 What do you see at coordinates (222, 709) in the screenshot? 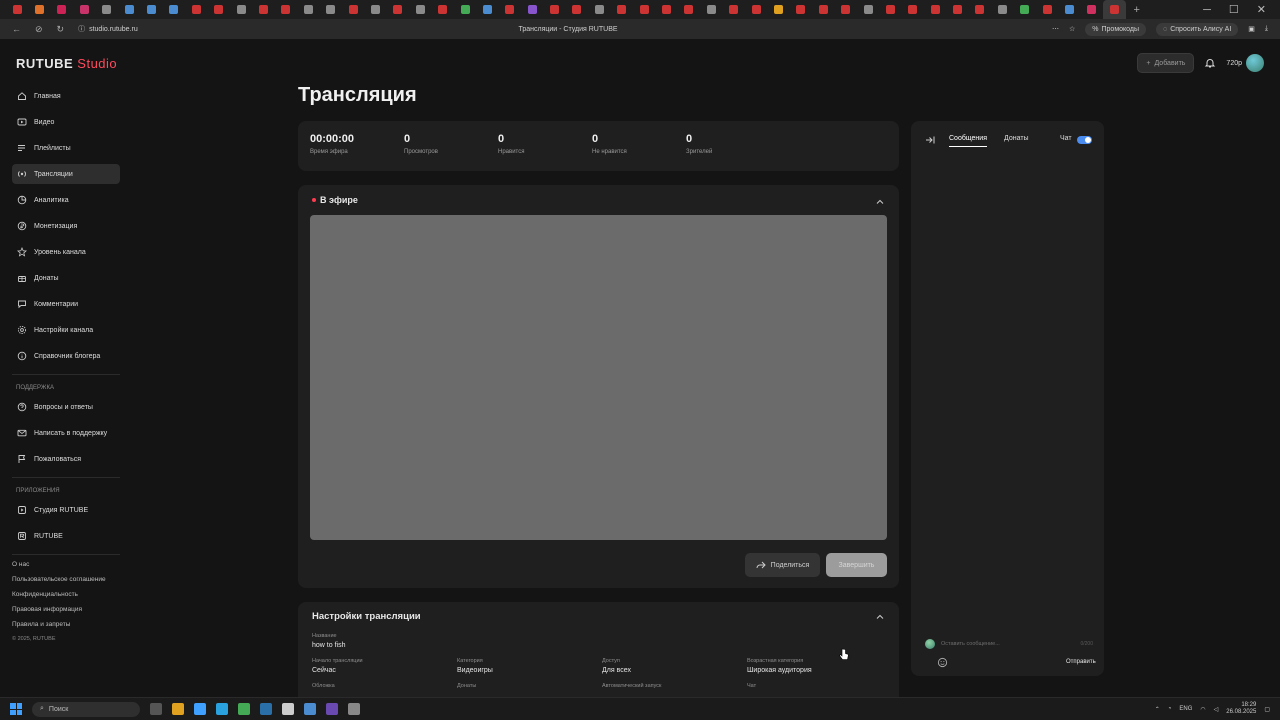
I see `telegram-icon` at bounding box center [222, 709].